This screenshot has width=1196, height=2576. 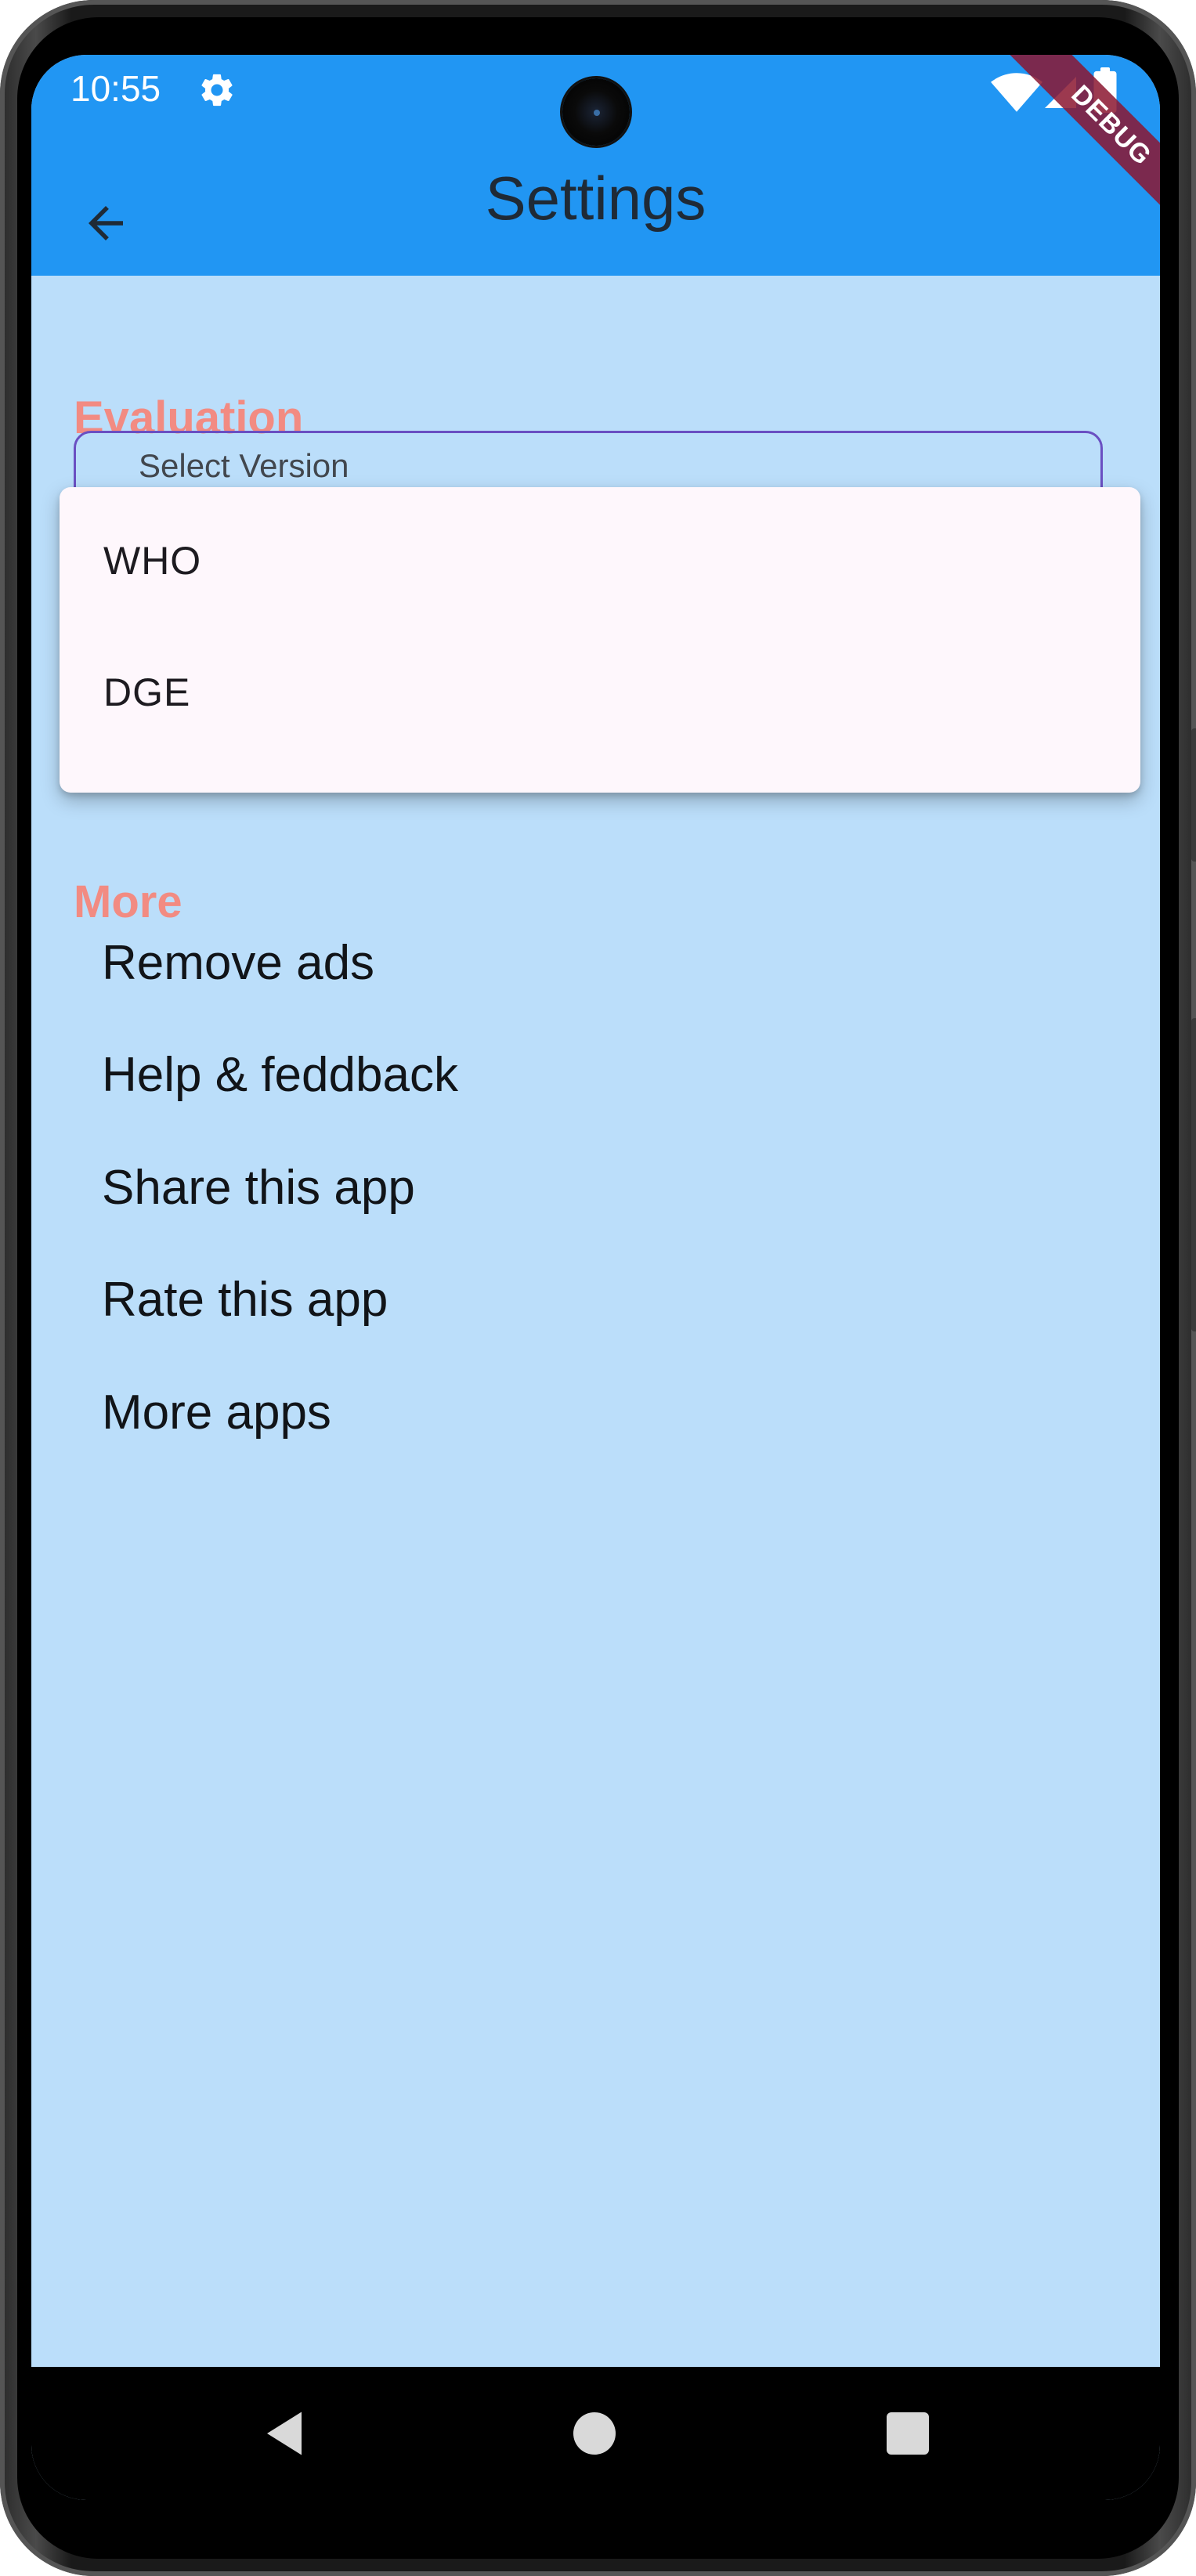 I want to click on list-item-help-feedback: Help & feddback, so click(x=572, y=1075).